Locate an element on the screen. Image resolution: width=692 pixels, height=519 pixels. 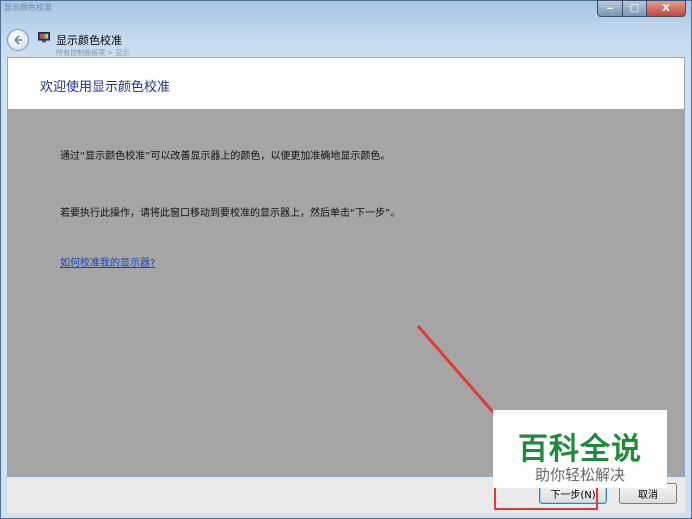
close-icon: X is located at coordinates (666, 8).